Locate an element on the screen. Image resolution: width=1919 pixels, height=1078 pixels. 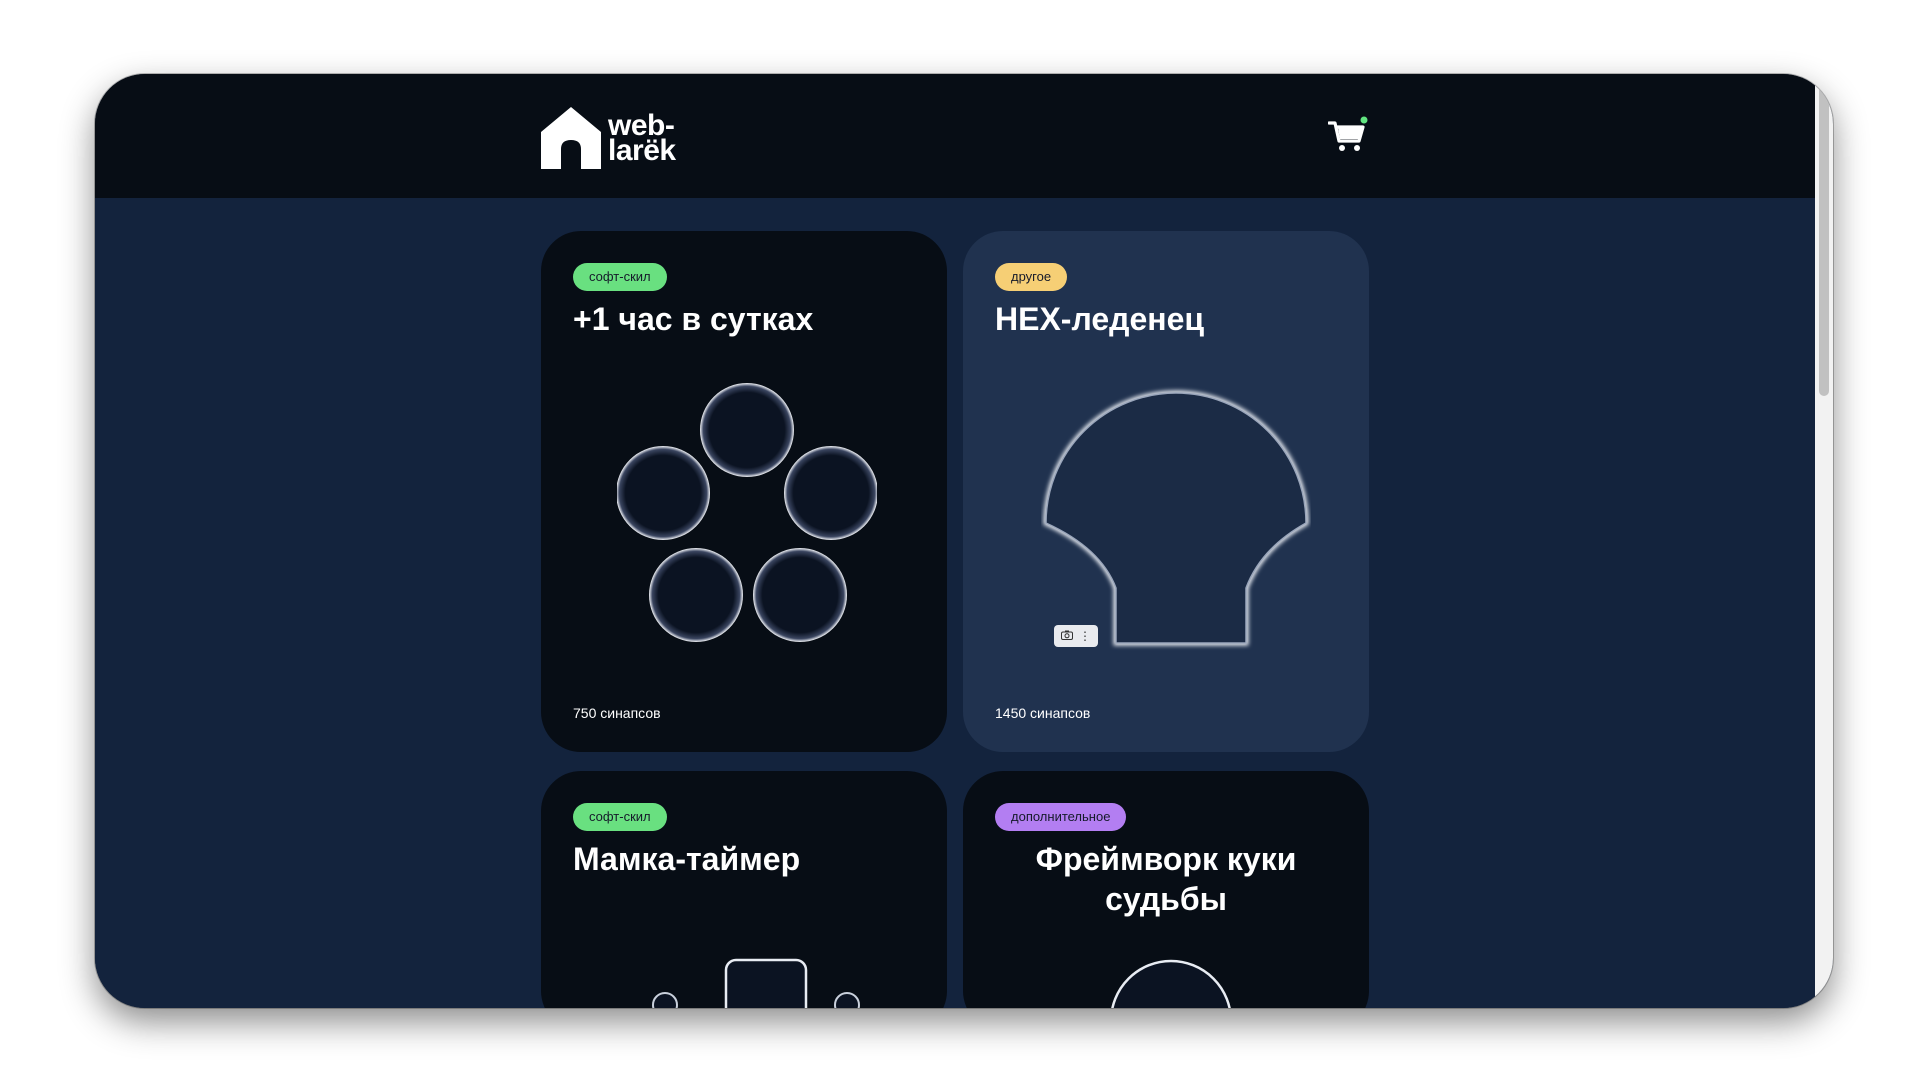
shopping-cart-icon is located at coordinates (1348, 136).